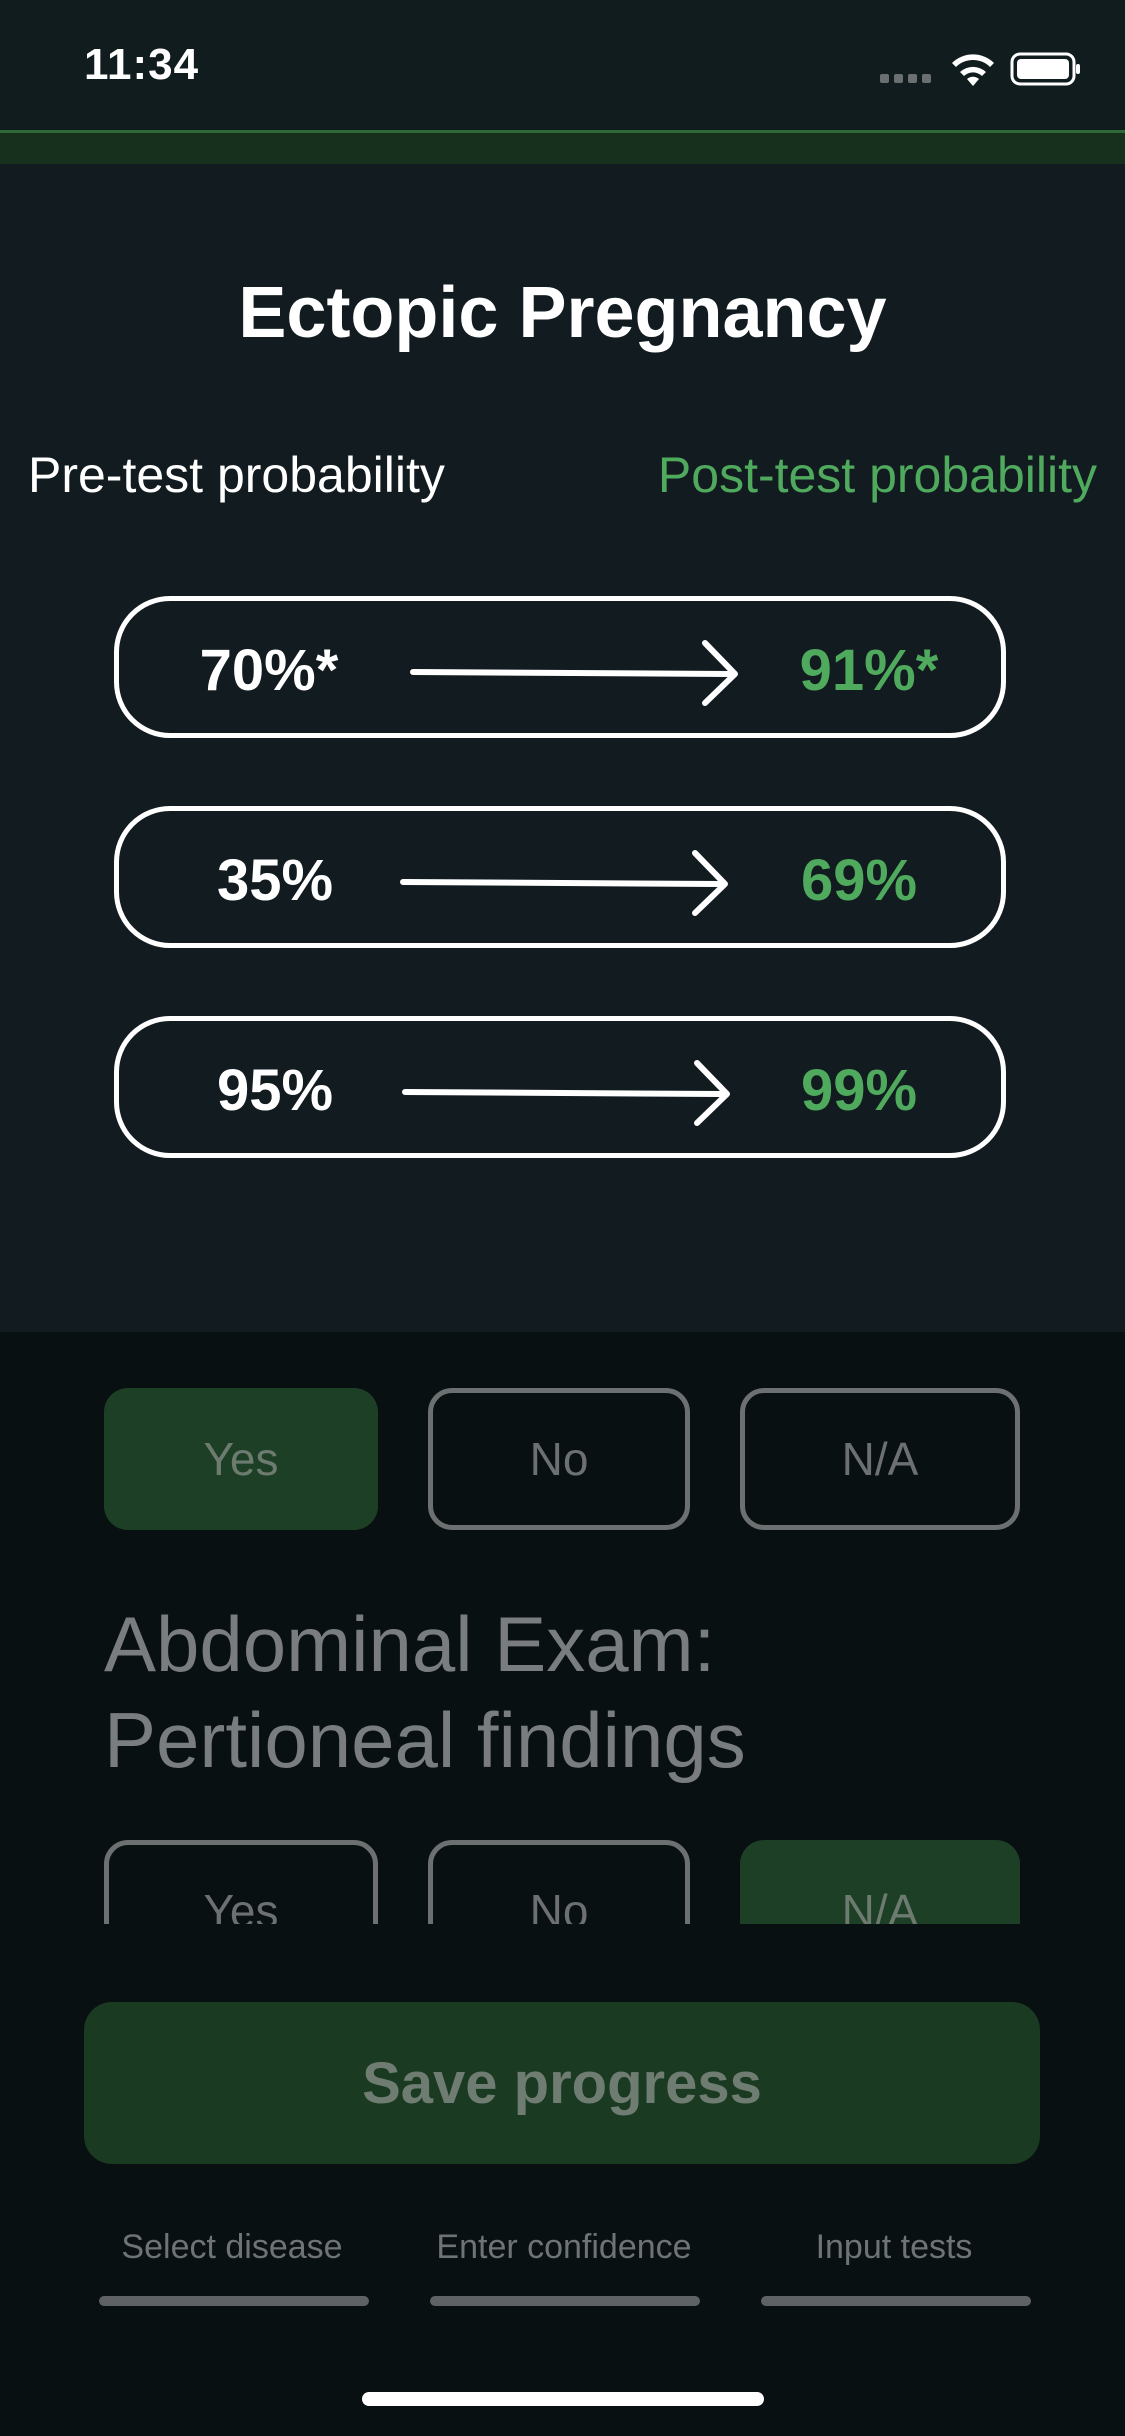 Image resolution: width=1125 pixels, height=2436 pixels. I want to click on probability-row: 35% 69%, so click(560, 877).